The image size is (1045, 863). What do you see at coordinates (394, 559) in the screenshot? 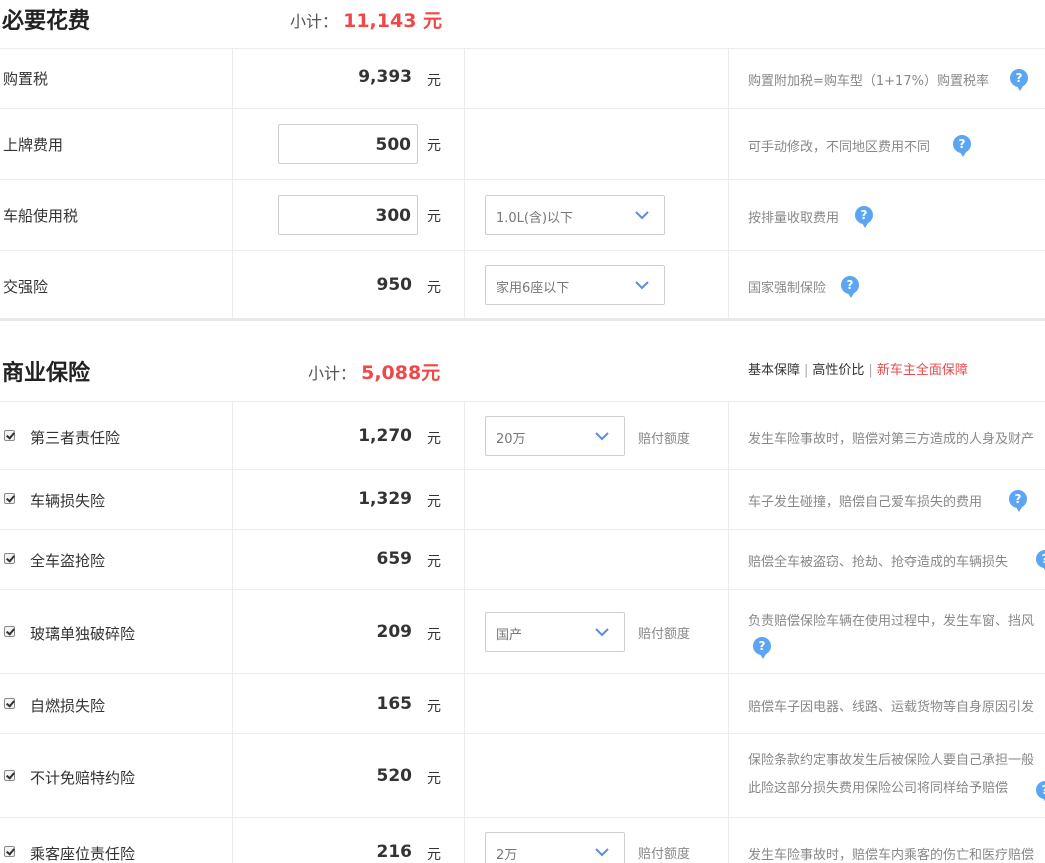
I see `row-value: 659` at bounding box center [394, 559].